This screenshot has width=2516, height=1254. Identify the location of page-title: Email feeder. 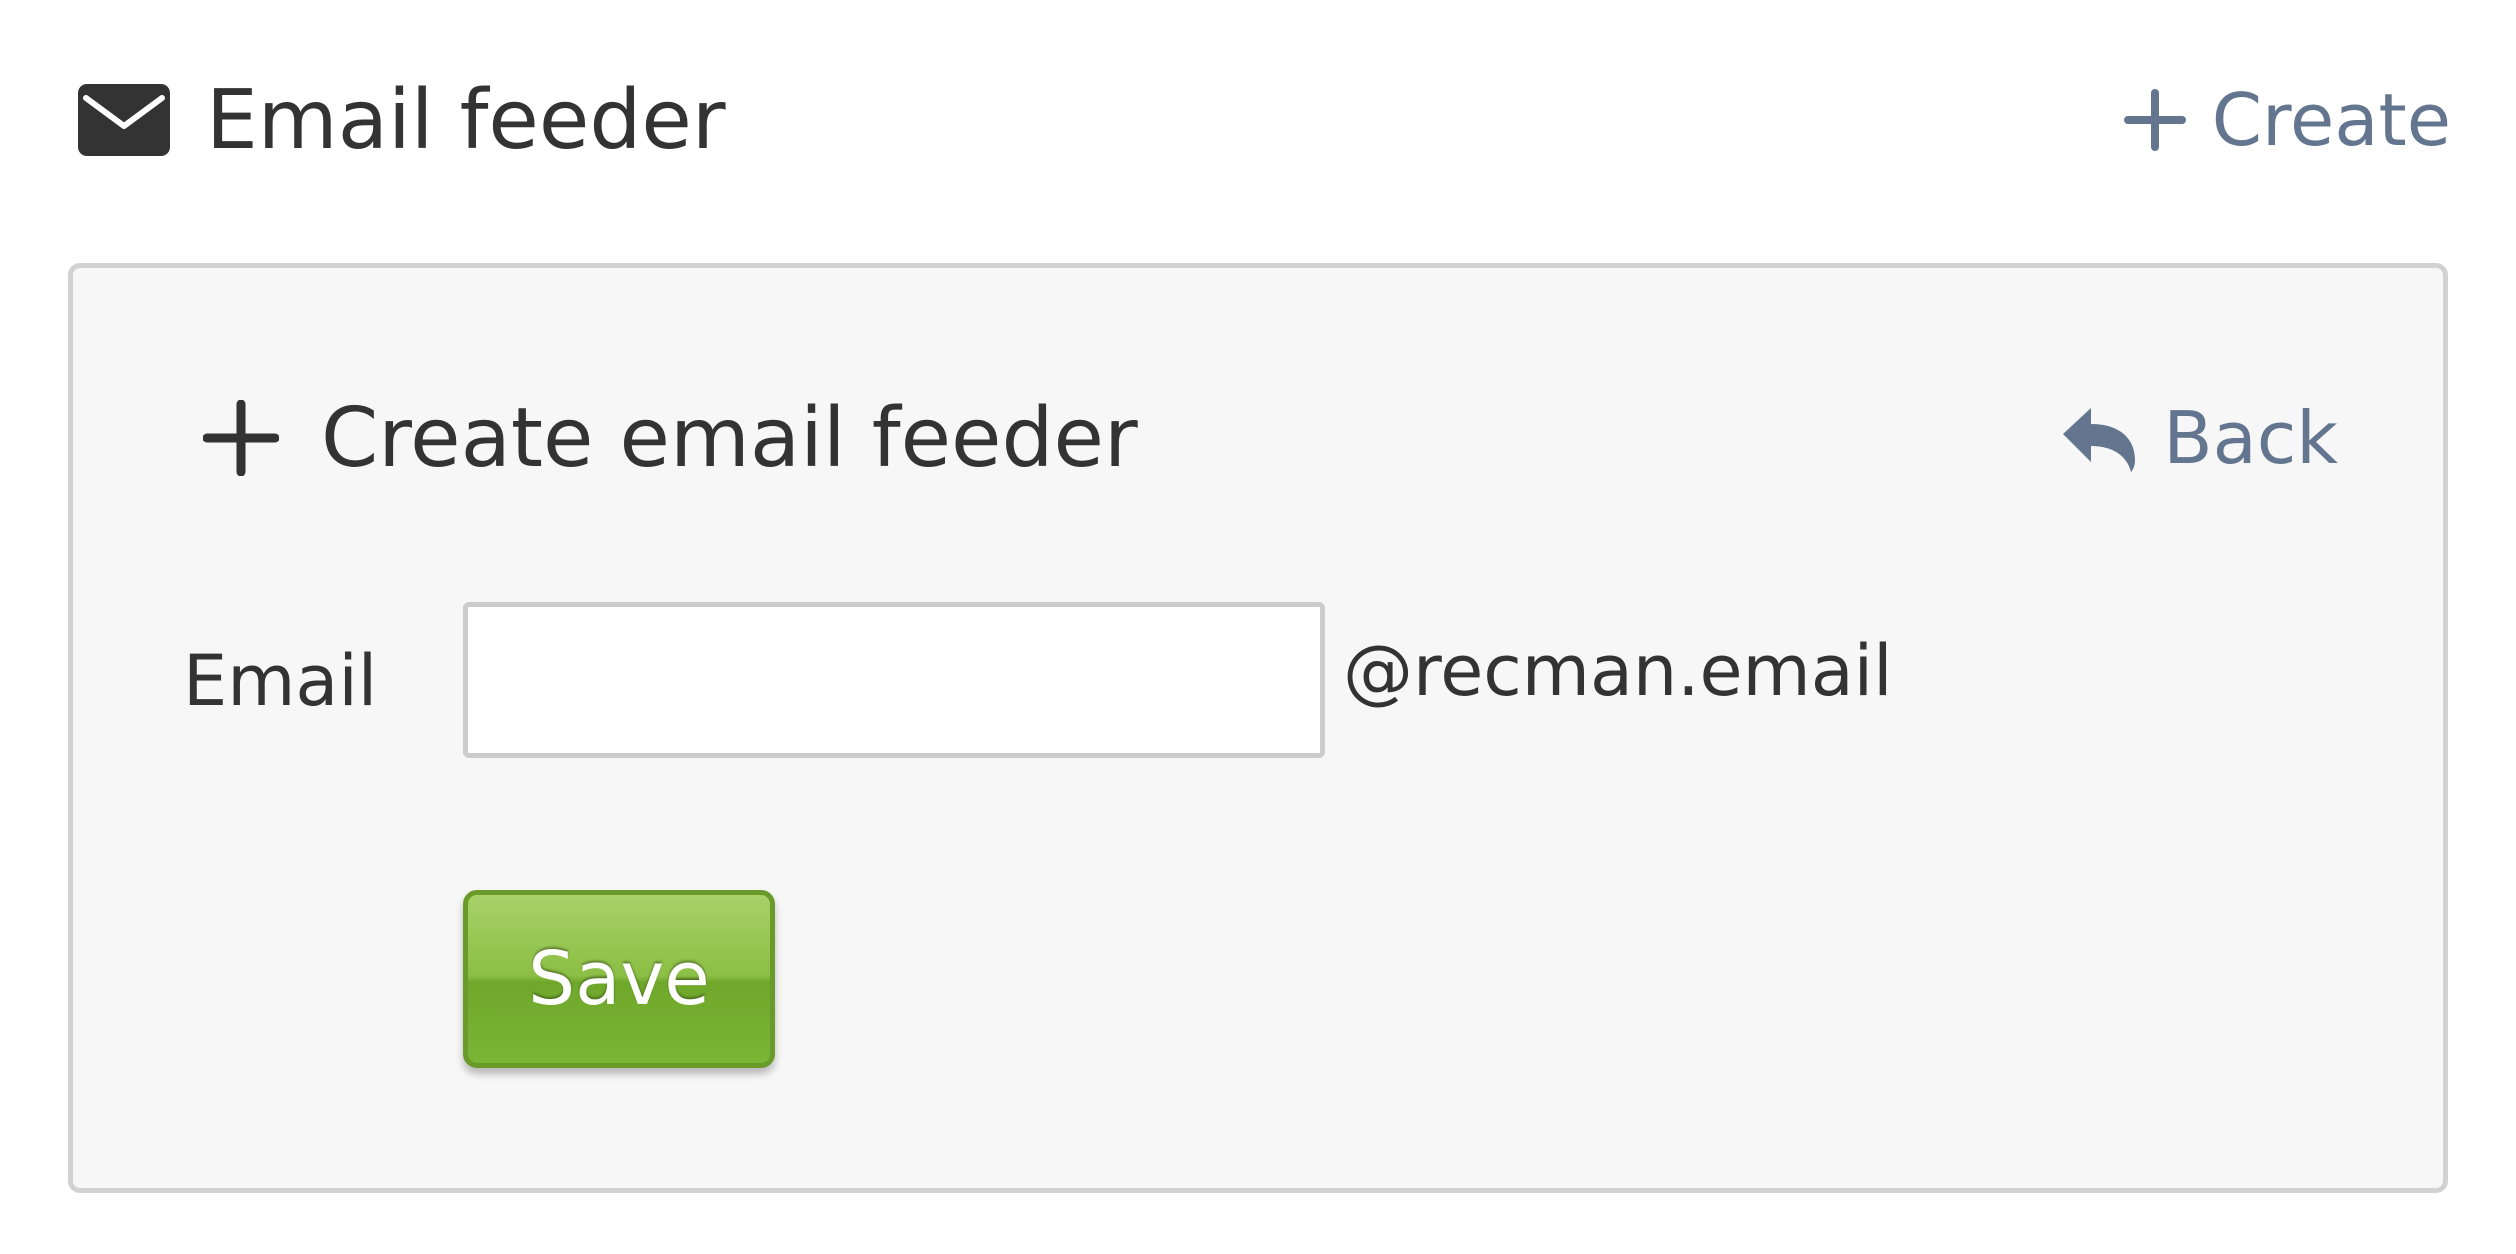
(466, 120).